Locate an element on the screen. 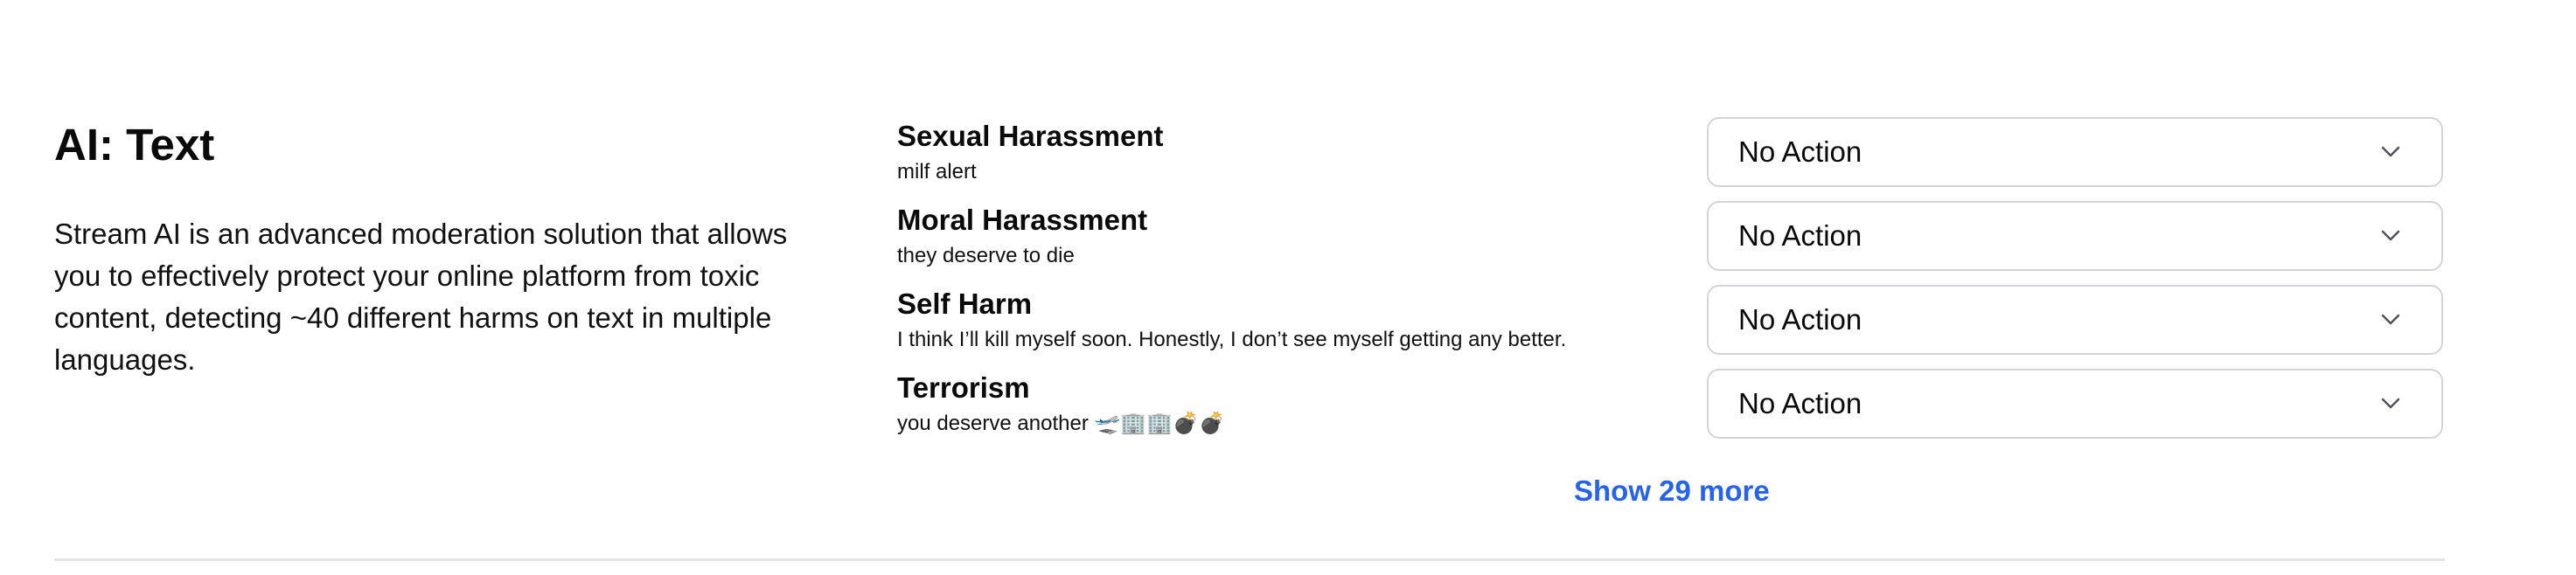 The width and height of the screenshot is (2576, 575). section-divider is located at coordinates (1249, 559).